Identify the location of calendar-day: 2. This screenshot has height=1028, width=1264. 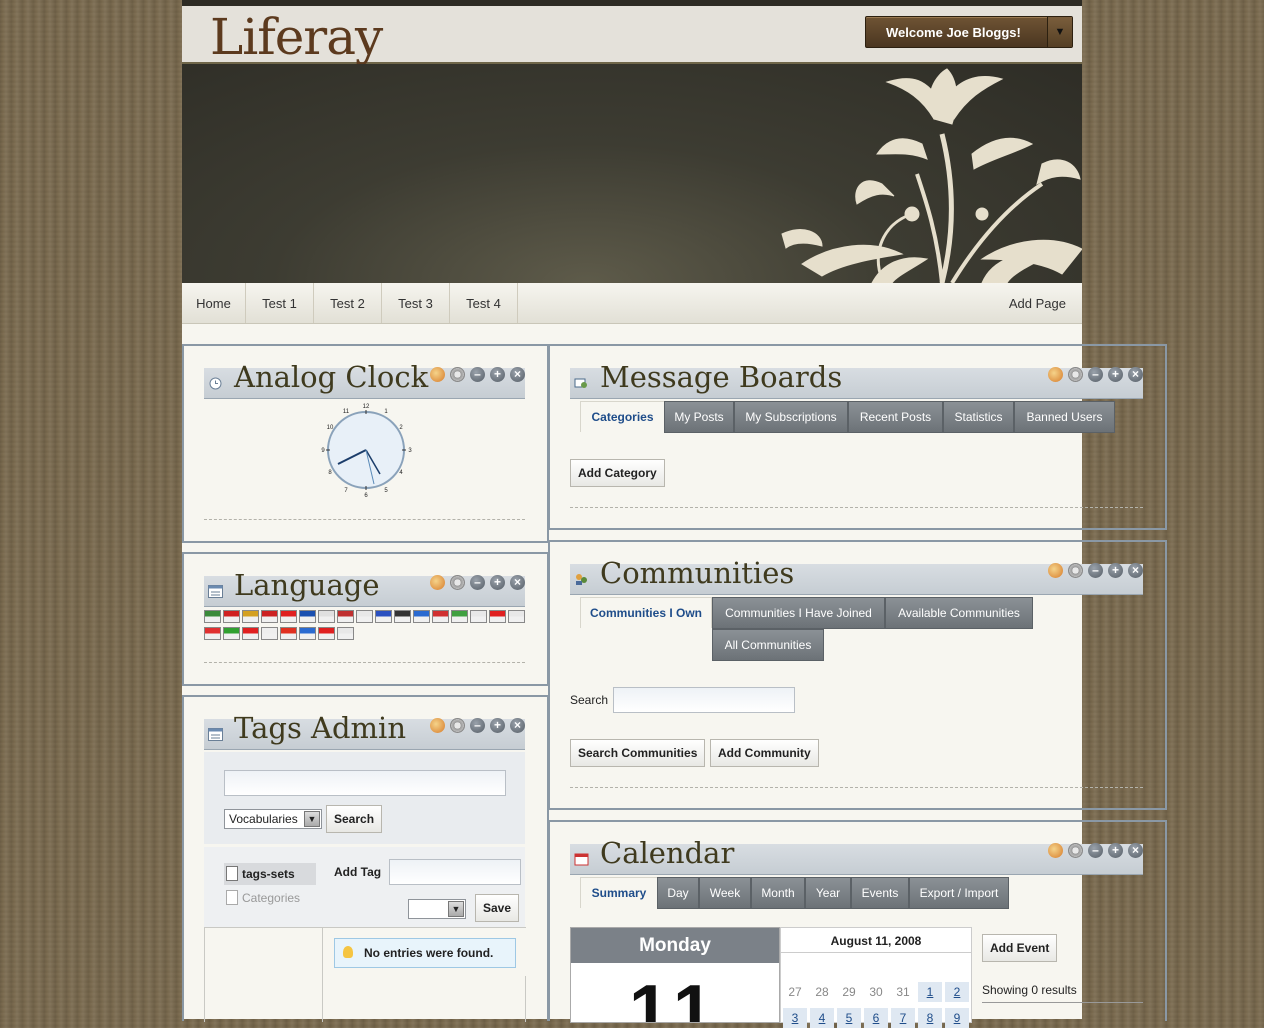
(957, 992).